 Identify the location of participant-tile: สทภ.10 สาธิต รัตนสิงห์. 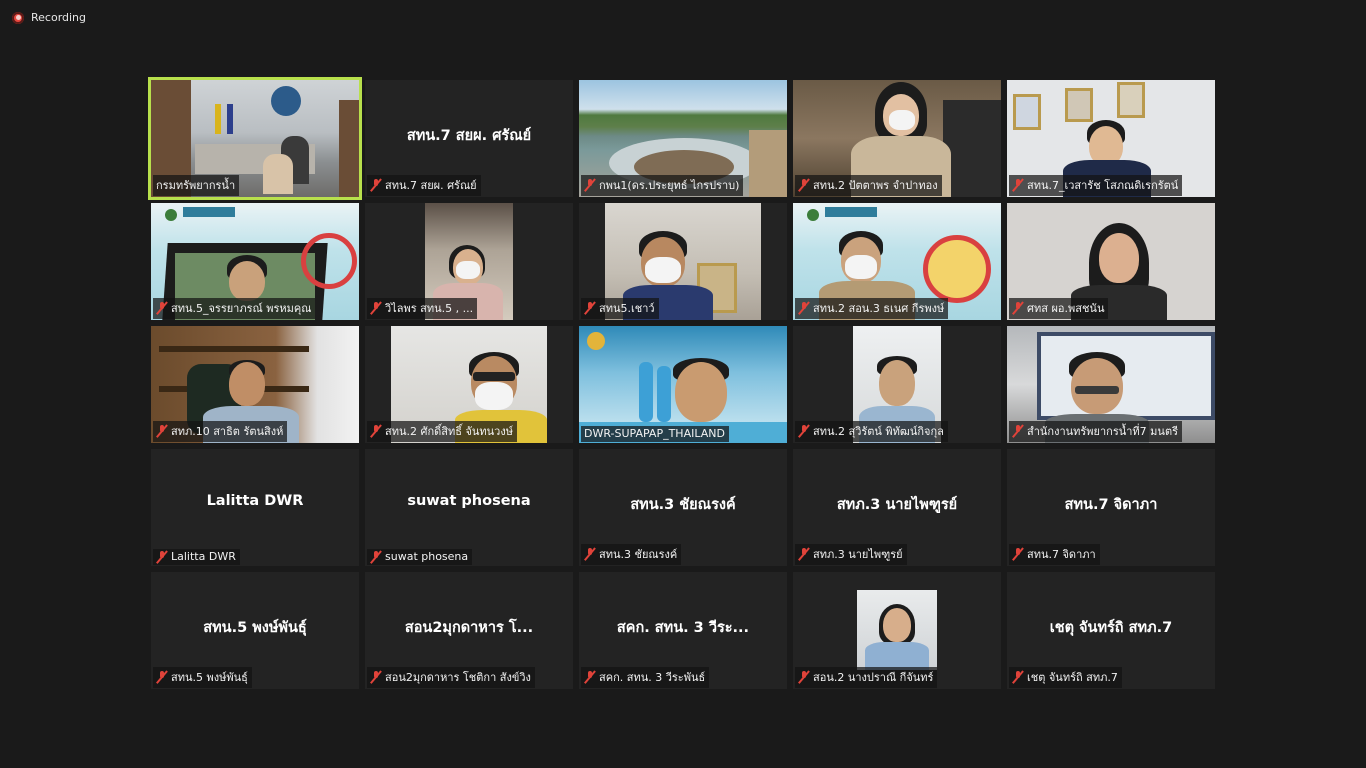
(255, 384).